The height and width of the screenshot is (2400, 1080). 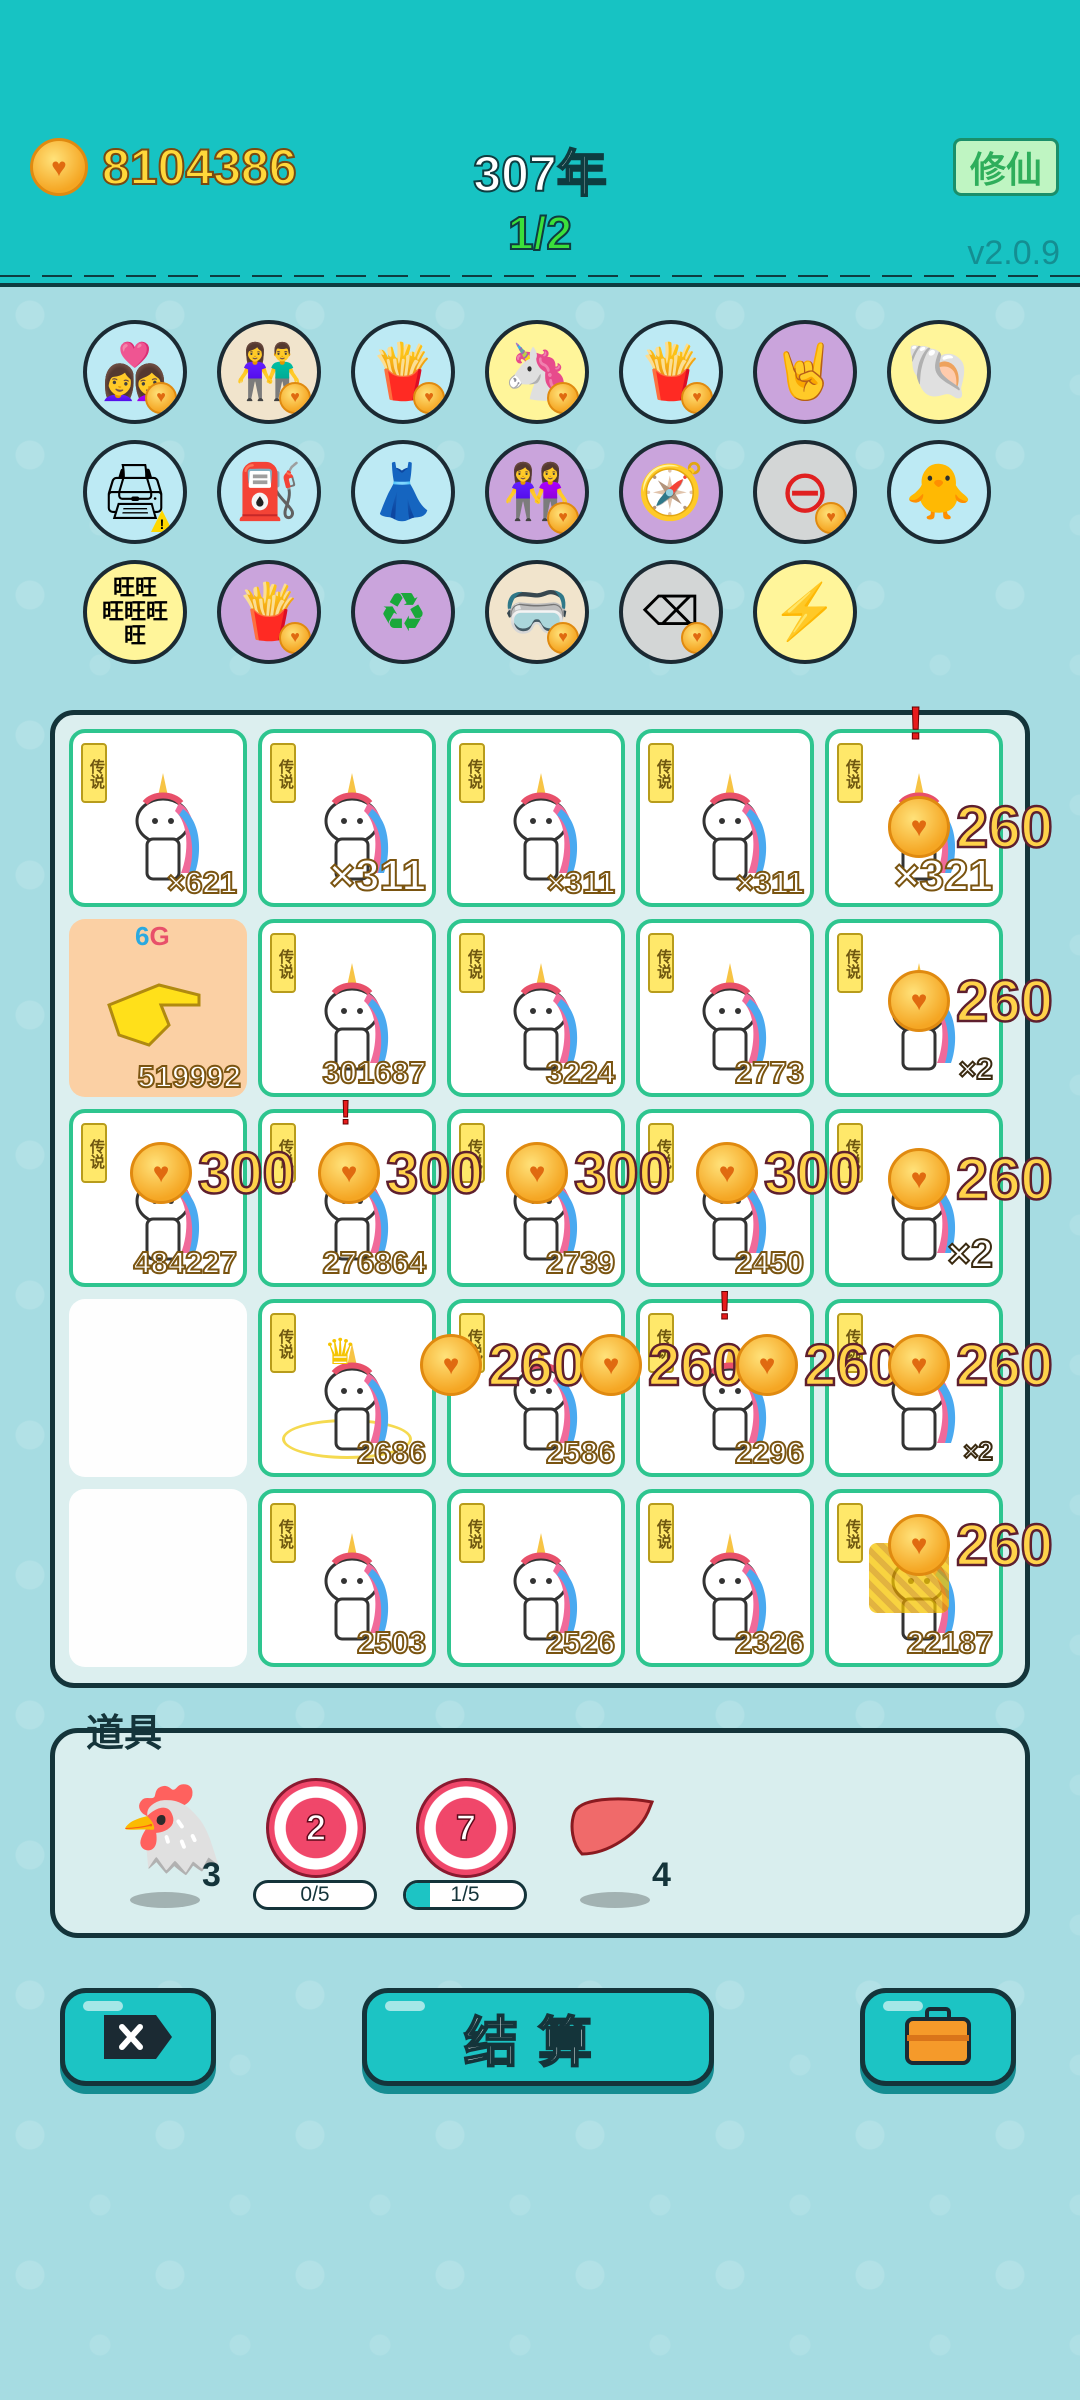 What do you see at coordinates (939, 492) in the screenshot?
I see `chick-egg-icon: 🐥` at bounding box center [939, 492].